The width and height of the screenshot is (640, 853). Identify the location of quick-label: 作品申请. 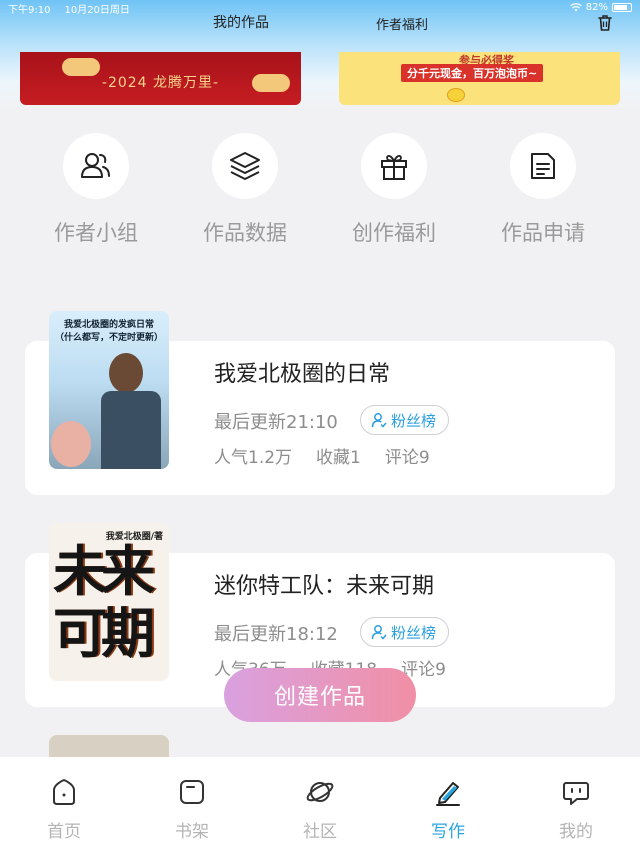
(543, 233).